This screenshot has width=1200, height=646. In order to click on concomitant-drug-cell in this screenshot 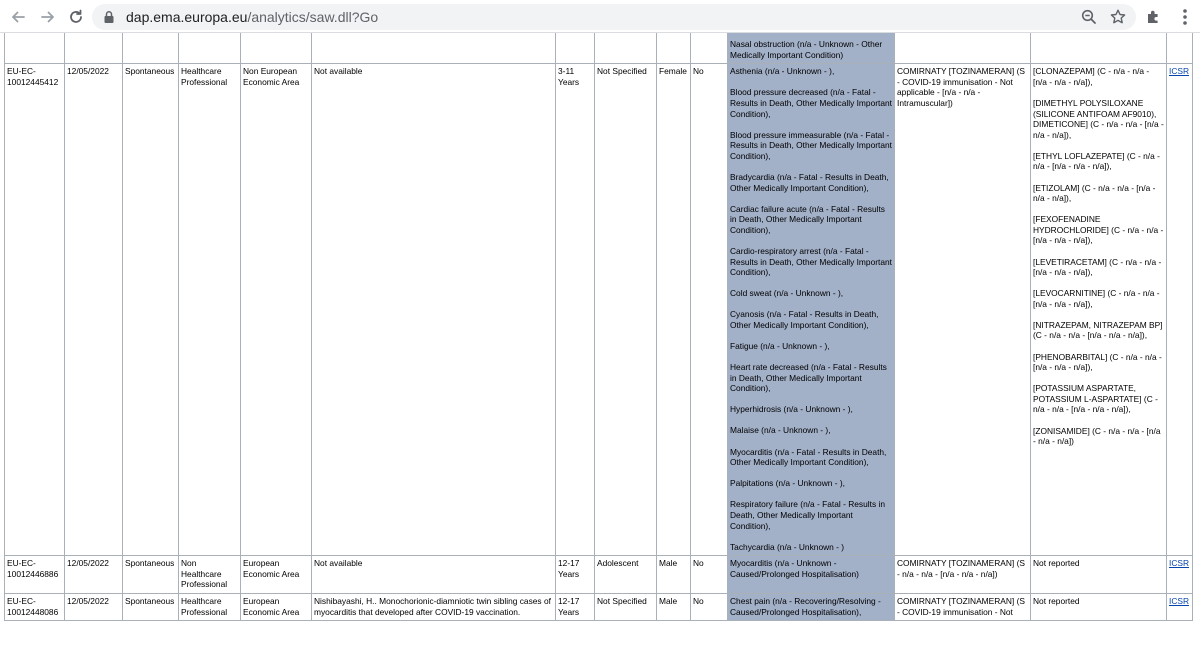, I will do `click(1098, 49)`.